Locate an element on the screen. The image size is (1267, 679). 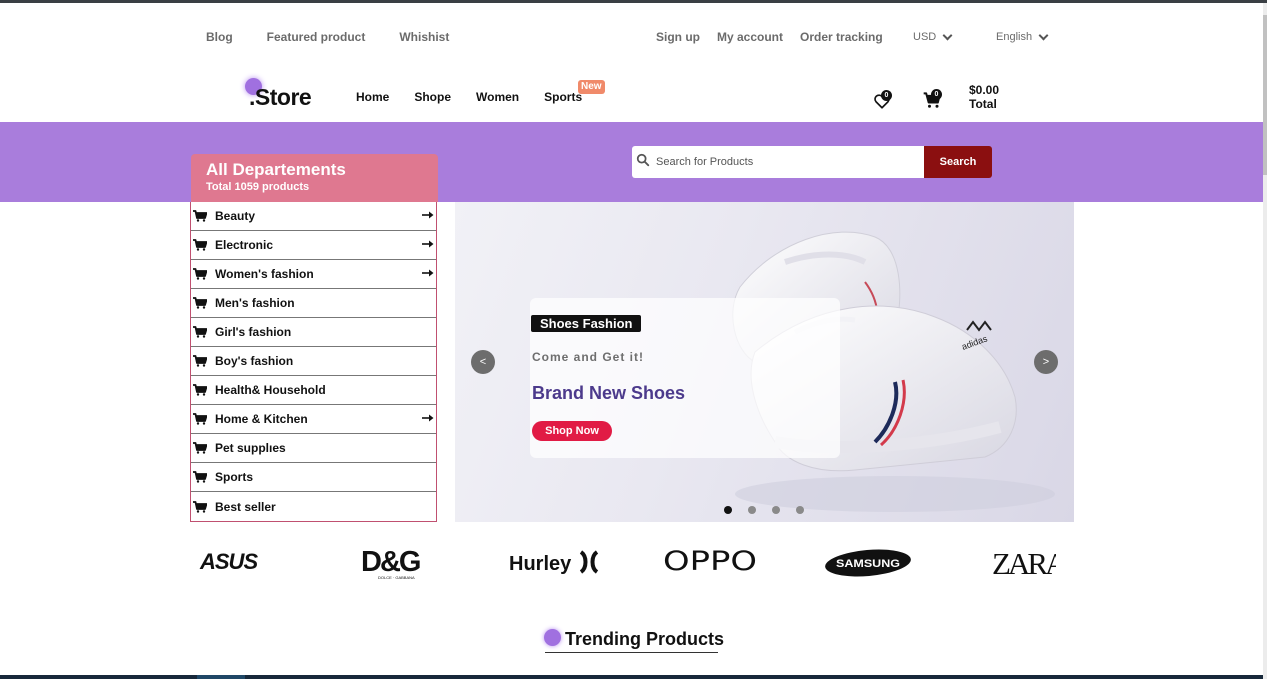
blog-link: Blog is located at coordinates (219, 37).